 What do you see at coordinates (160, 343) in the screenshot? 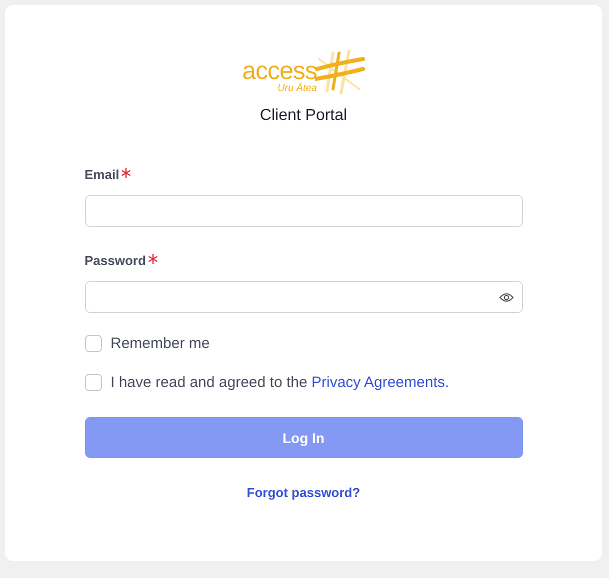
I see `checkbox-label: Remember me` at bounding box center [160, 343].